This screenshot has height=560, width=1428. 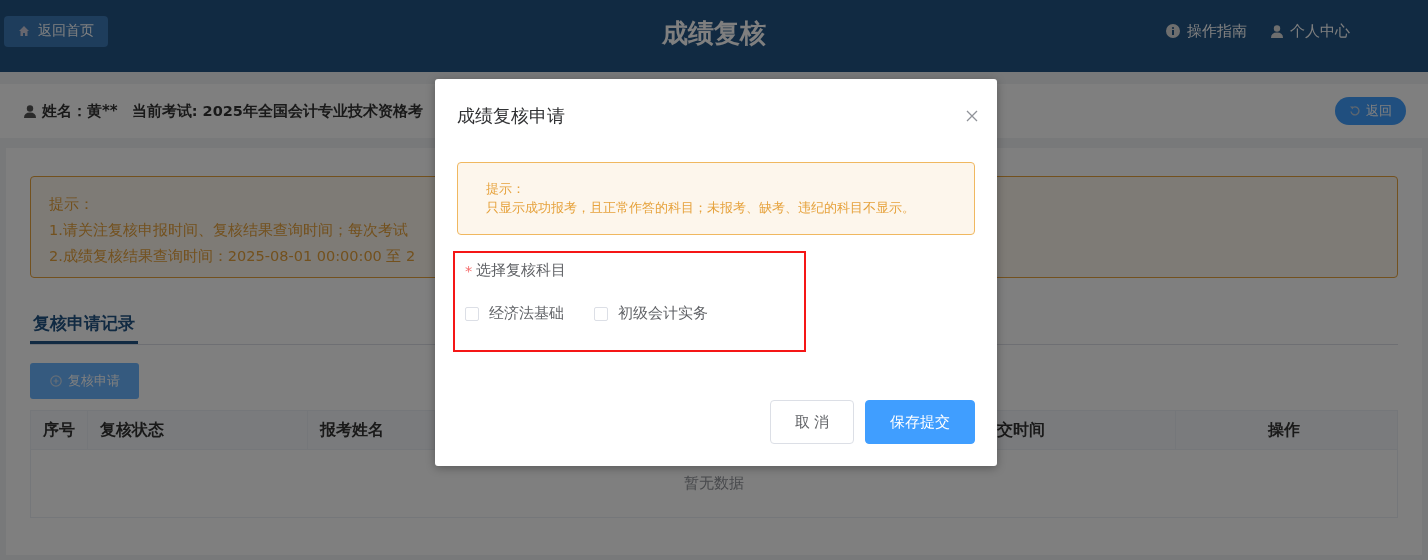 What do you see at coordinates (71, 204) in the screenshot?
I see `notice-title: 提示：` at bounding box center [71, 204].